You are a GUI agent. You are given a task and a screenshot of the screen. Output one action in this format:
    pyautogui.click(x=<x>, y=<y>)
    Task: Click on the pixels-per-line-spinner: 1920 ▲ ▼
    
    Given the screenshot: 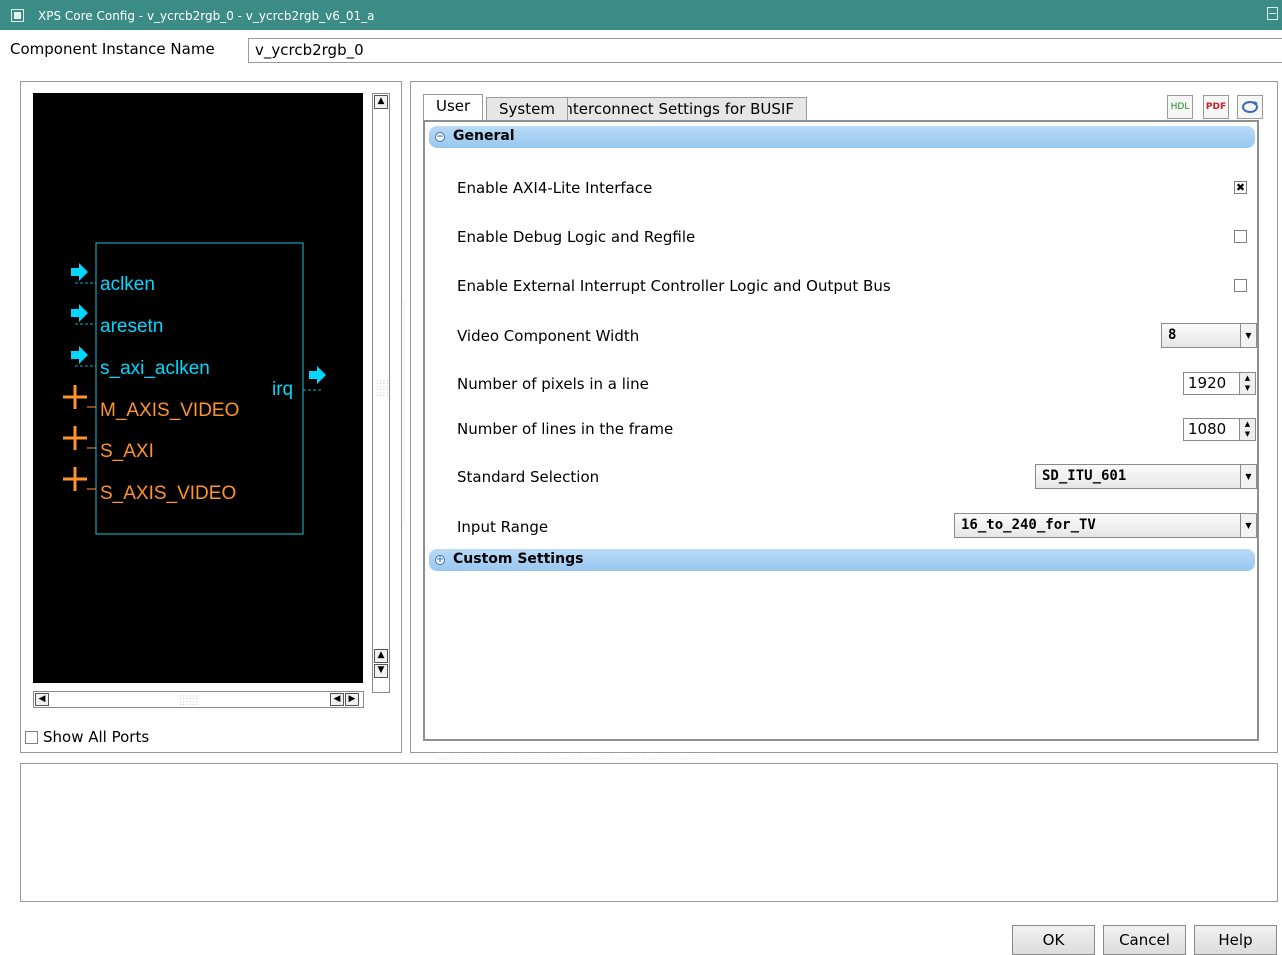 What is the action you would take?
    pyautogui.click(x=1219, y=383)
    